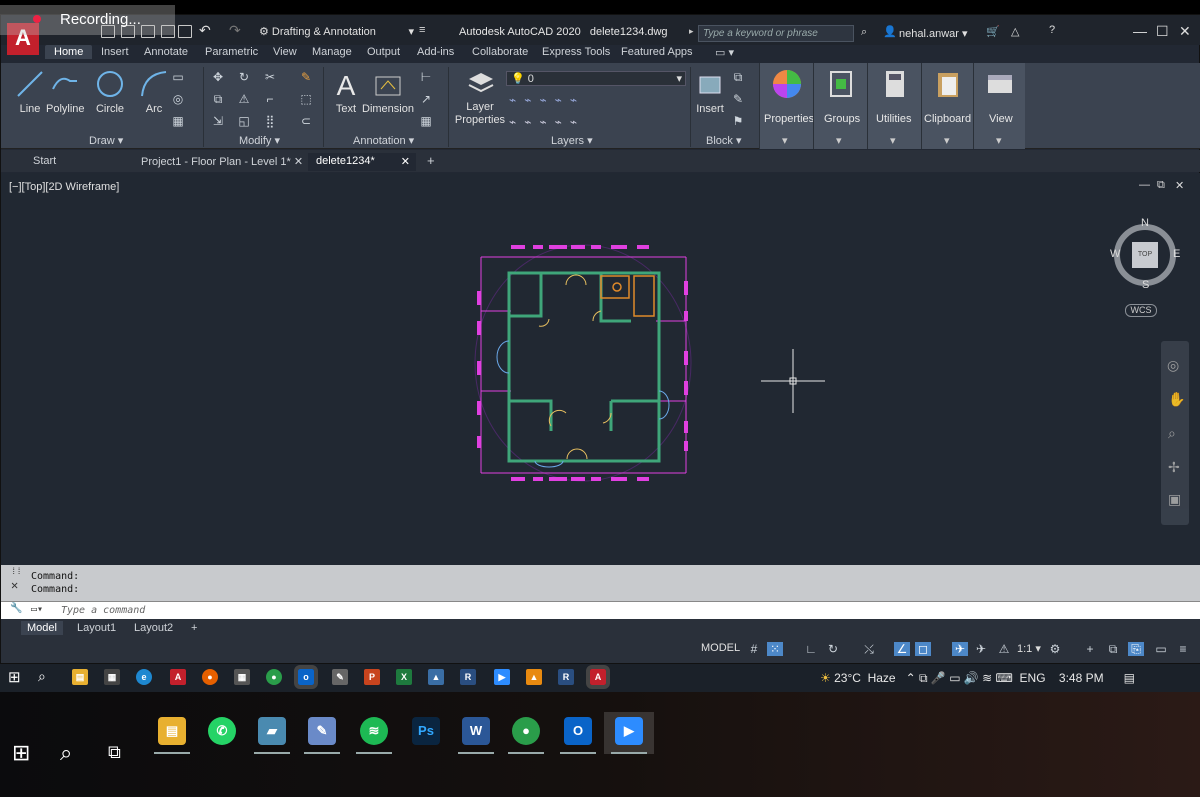 Image resolution: width=1200 pixels, height=797 pixels. I want to click on revit-icon: R, so click(566, 677).